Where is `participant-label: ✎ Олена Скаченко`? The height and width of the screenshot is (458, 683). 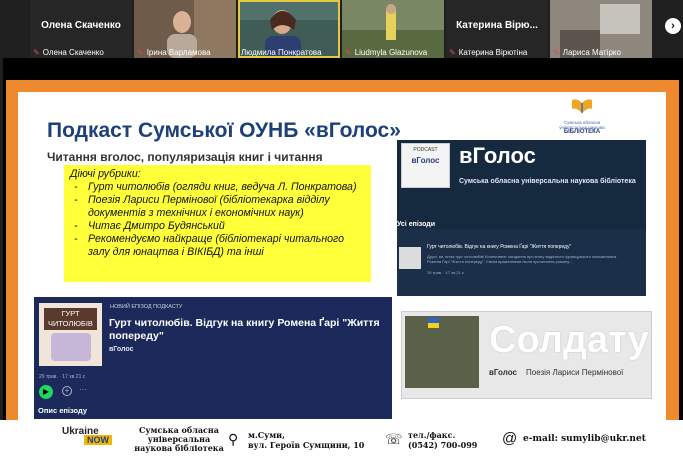 participant-label: ✎ Олена Скаченко is located at coordinates (81, 52).